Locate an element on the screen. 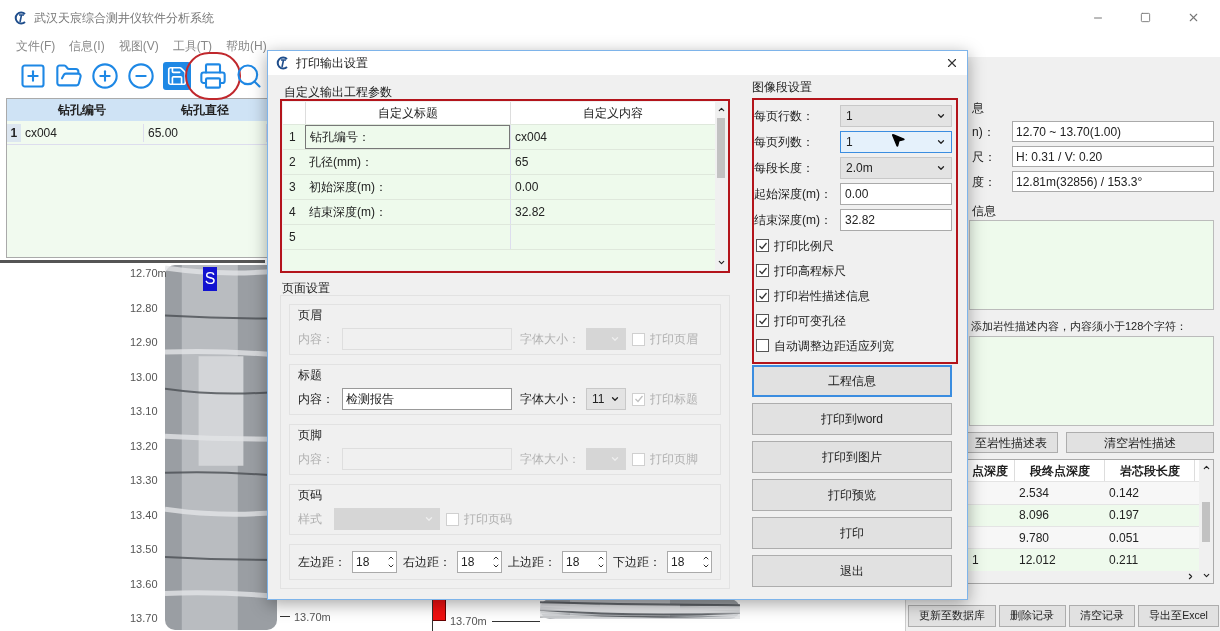  field-label: 下边距： is located at coordinates (637, 562).